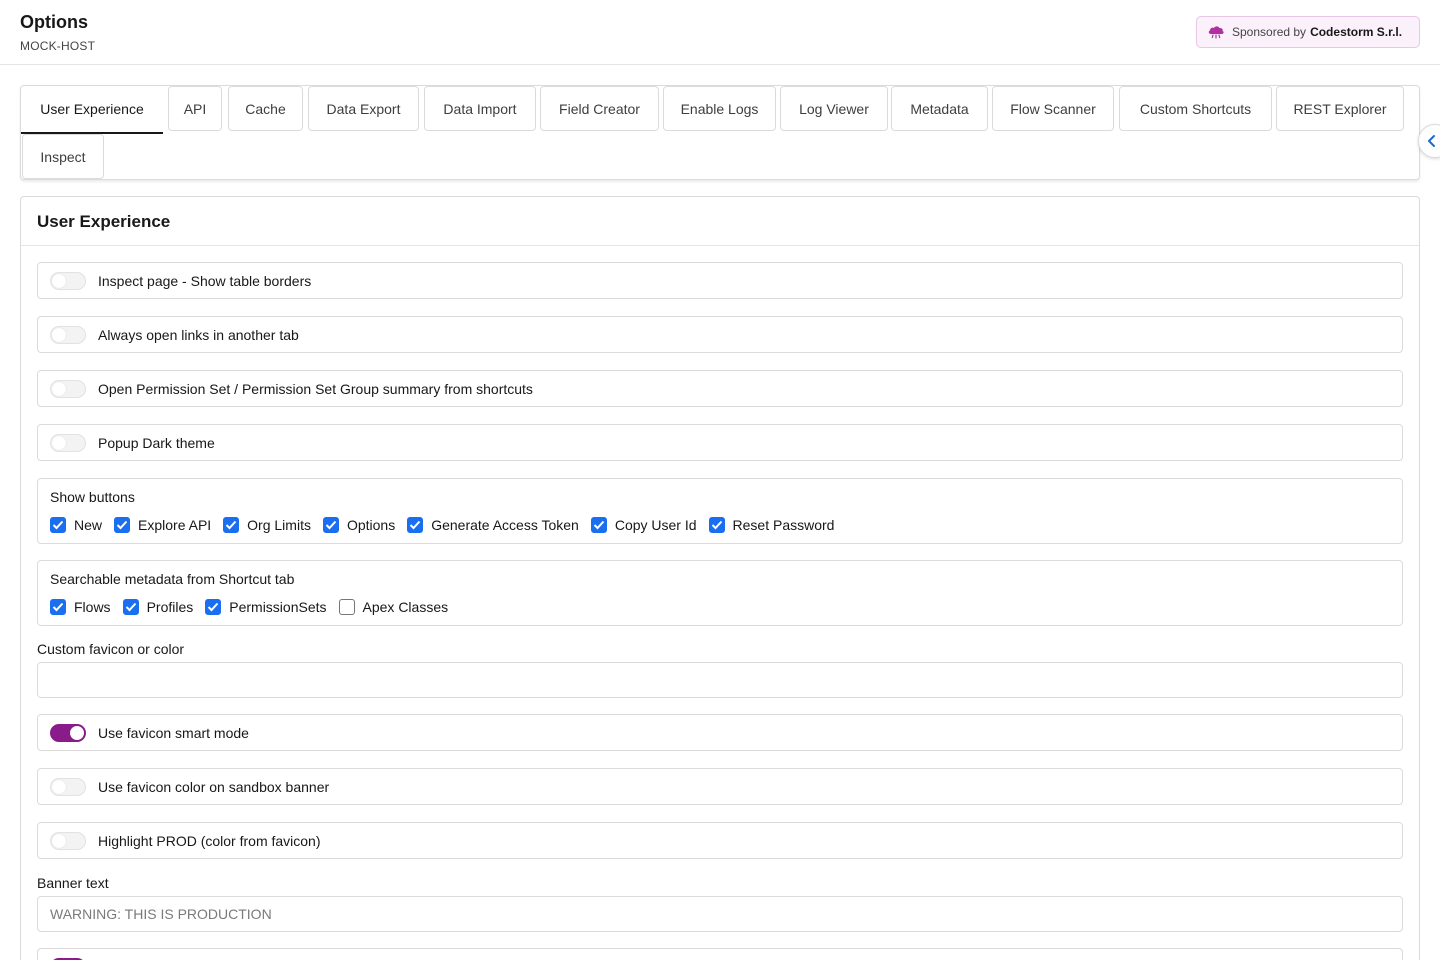 The height and width of the screenshot is (960, 1440). Describe the element at coordinates (1308, 32) in the screenshot. I see `sponsor-badge: Sponsored by Codestorm S.r.l.` at that location.